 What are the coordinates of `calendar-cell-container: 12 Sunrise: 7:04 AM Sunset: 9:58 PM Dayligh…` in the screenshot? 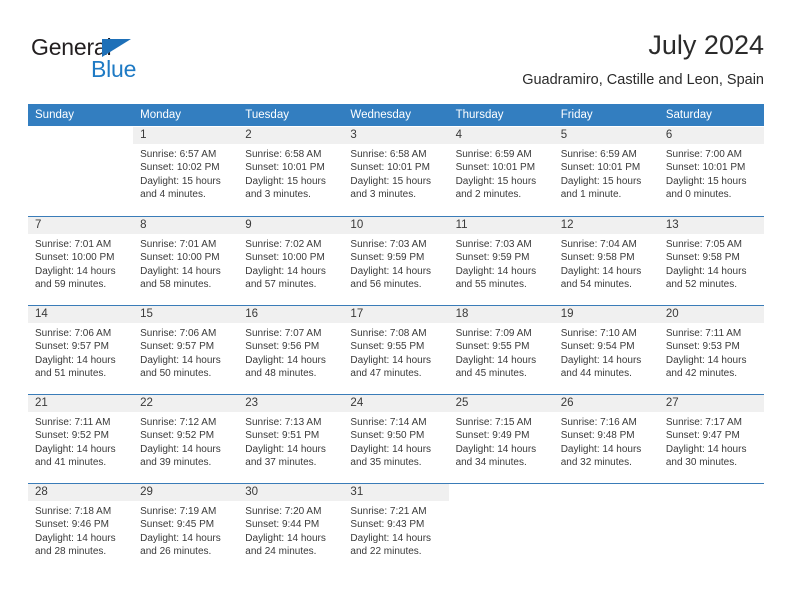 It's located at (606, 260).